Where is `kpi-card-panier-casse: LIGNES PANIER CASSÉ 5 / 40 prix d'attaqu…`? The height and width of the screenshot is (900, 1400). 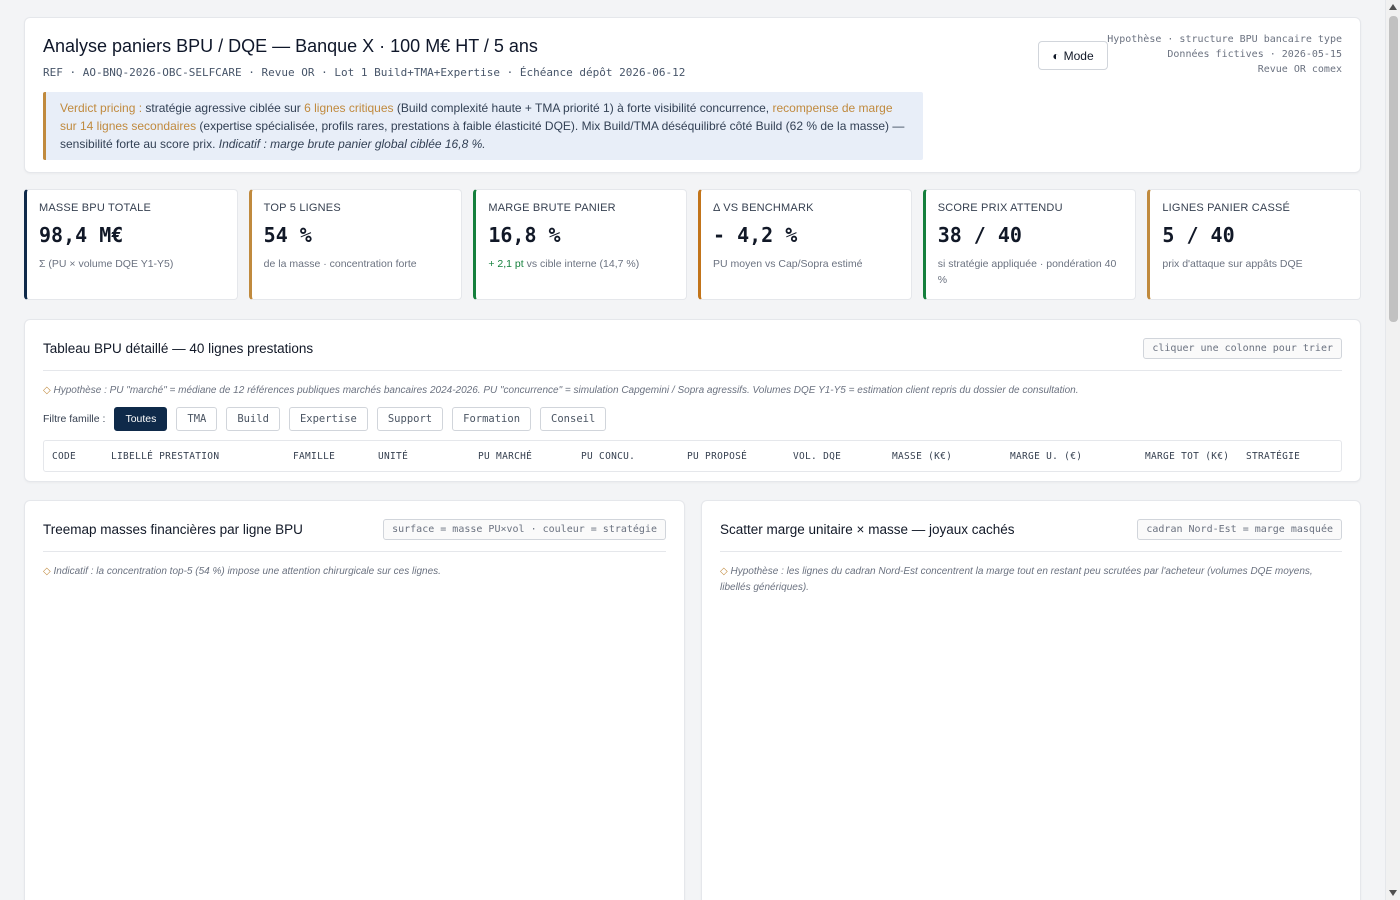 kpi-card-panier-casse: LIGNES PANIER CASSÉ 5 / 40 prix d'attaqu… is located at coordinates (1254, 244).